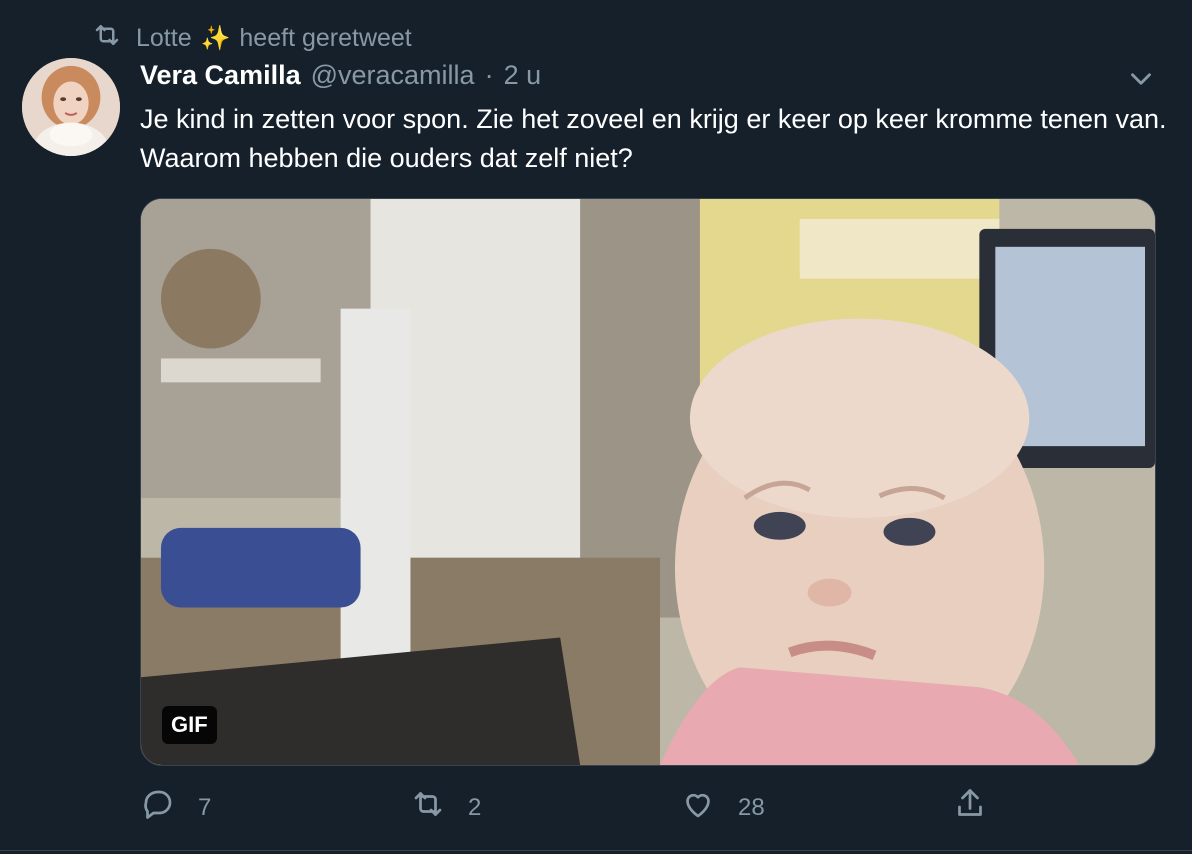 The height and width of the screenshot is (854, 1192). Describe the element at coordinates (189, 725) in the screenshot. I see `gif-badge: GIF` at that location.